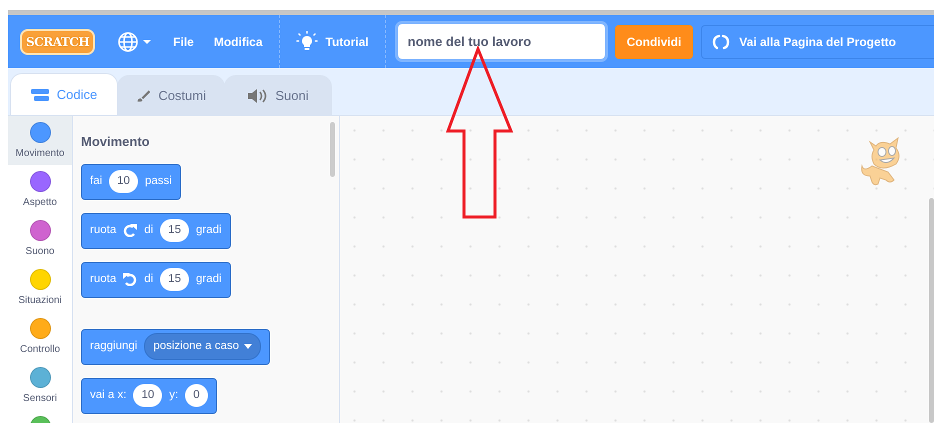 This screenshot has width=934, height=423. Describe the element at coordinates (307, 41) in the screenshot. I see `lightbulb-icon` at that location.